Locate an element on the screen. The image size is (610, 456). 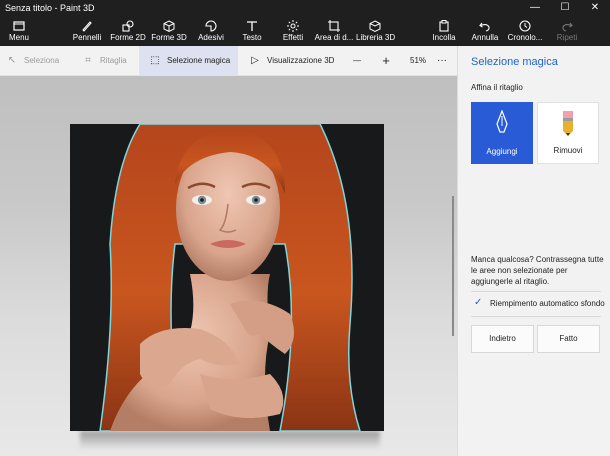
select-tool: ↖ Seleziona is located at coordinates (32, 61).